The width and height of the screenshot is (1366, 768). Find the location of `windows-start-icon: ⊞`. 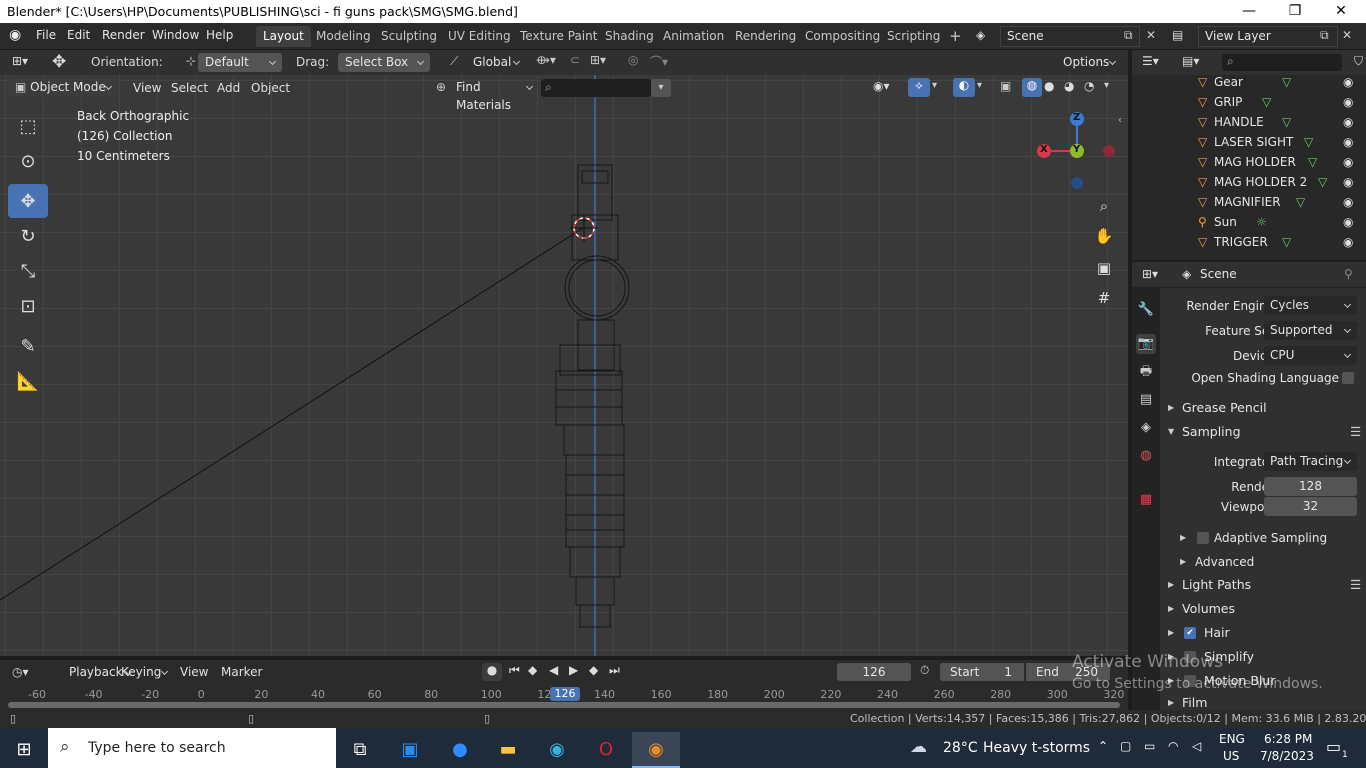

windows-start-icon: ⊞ is located at coordinates (24, 750).